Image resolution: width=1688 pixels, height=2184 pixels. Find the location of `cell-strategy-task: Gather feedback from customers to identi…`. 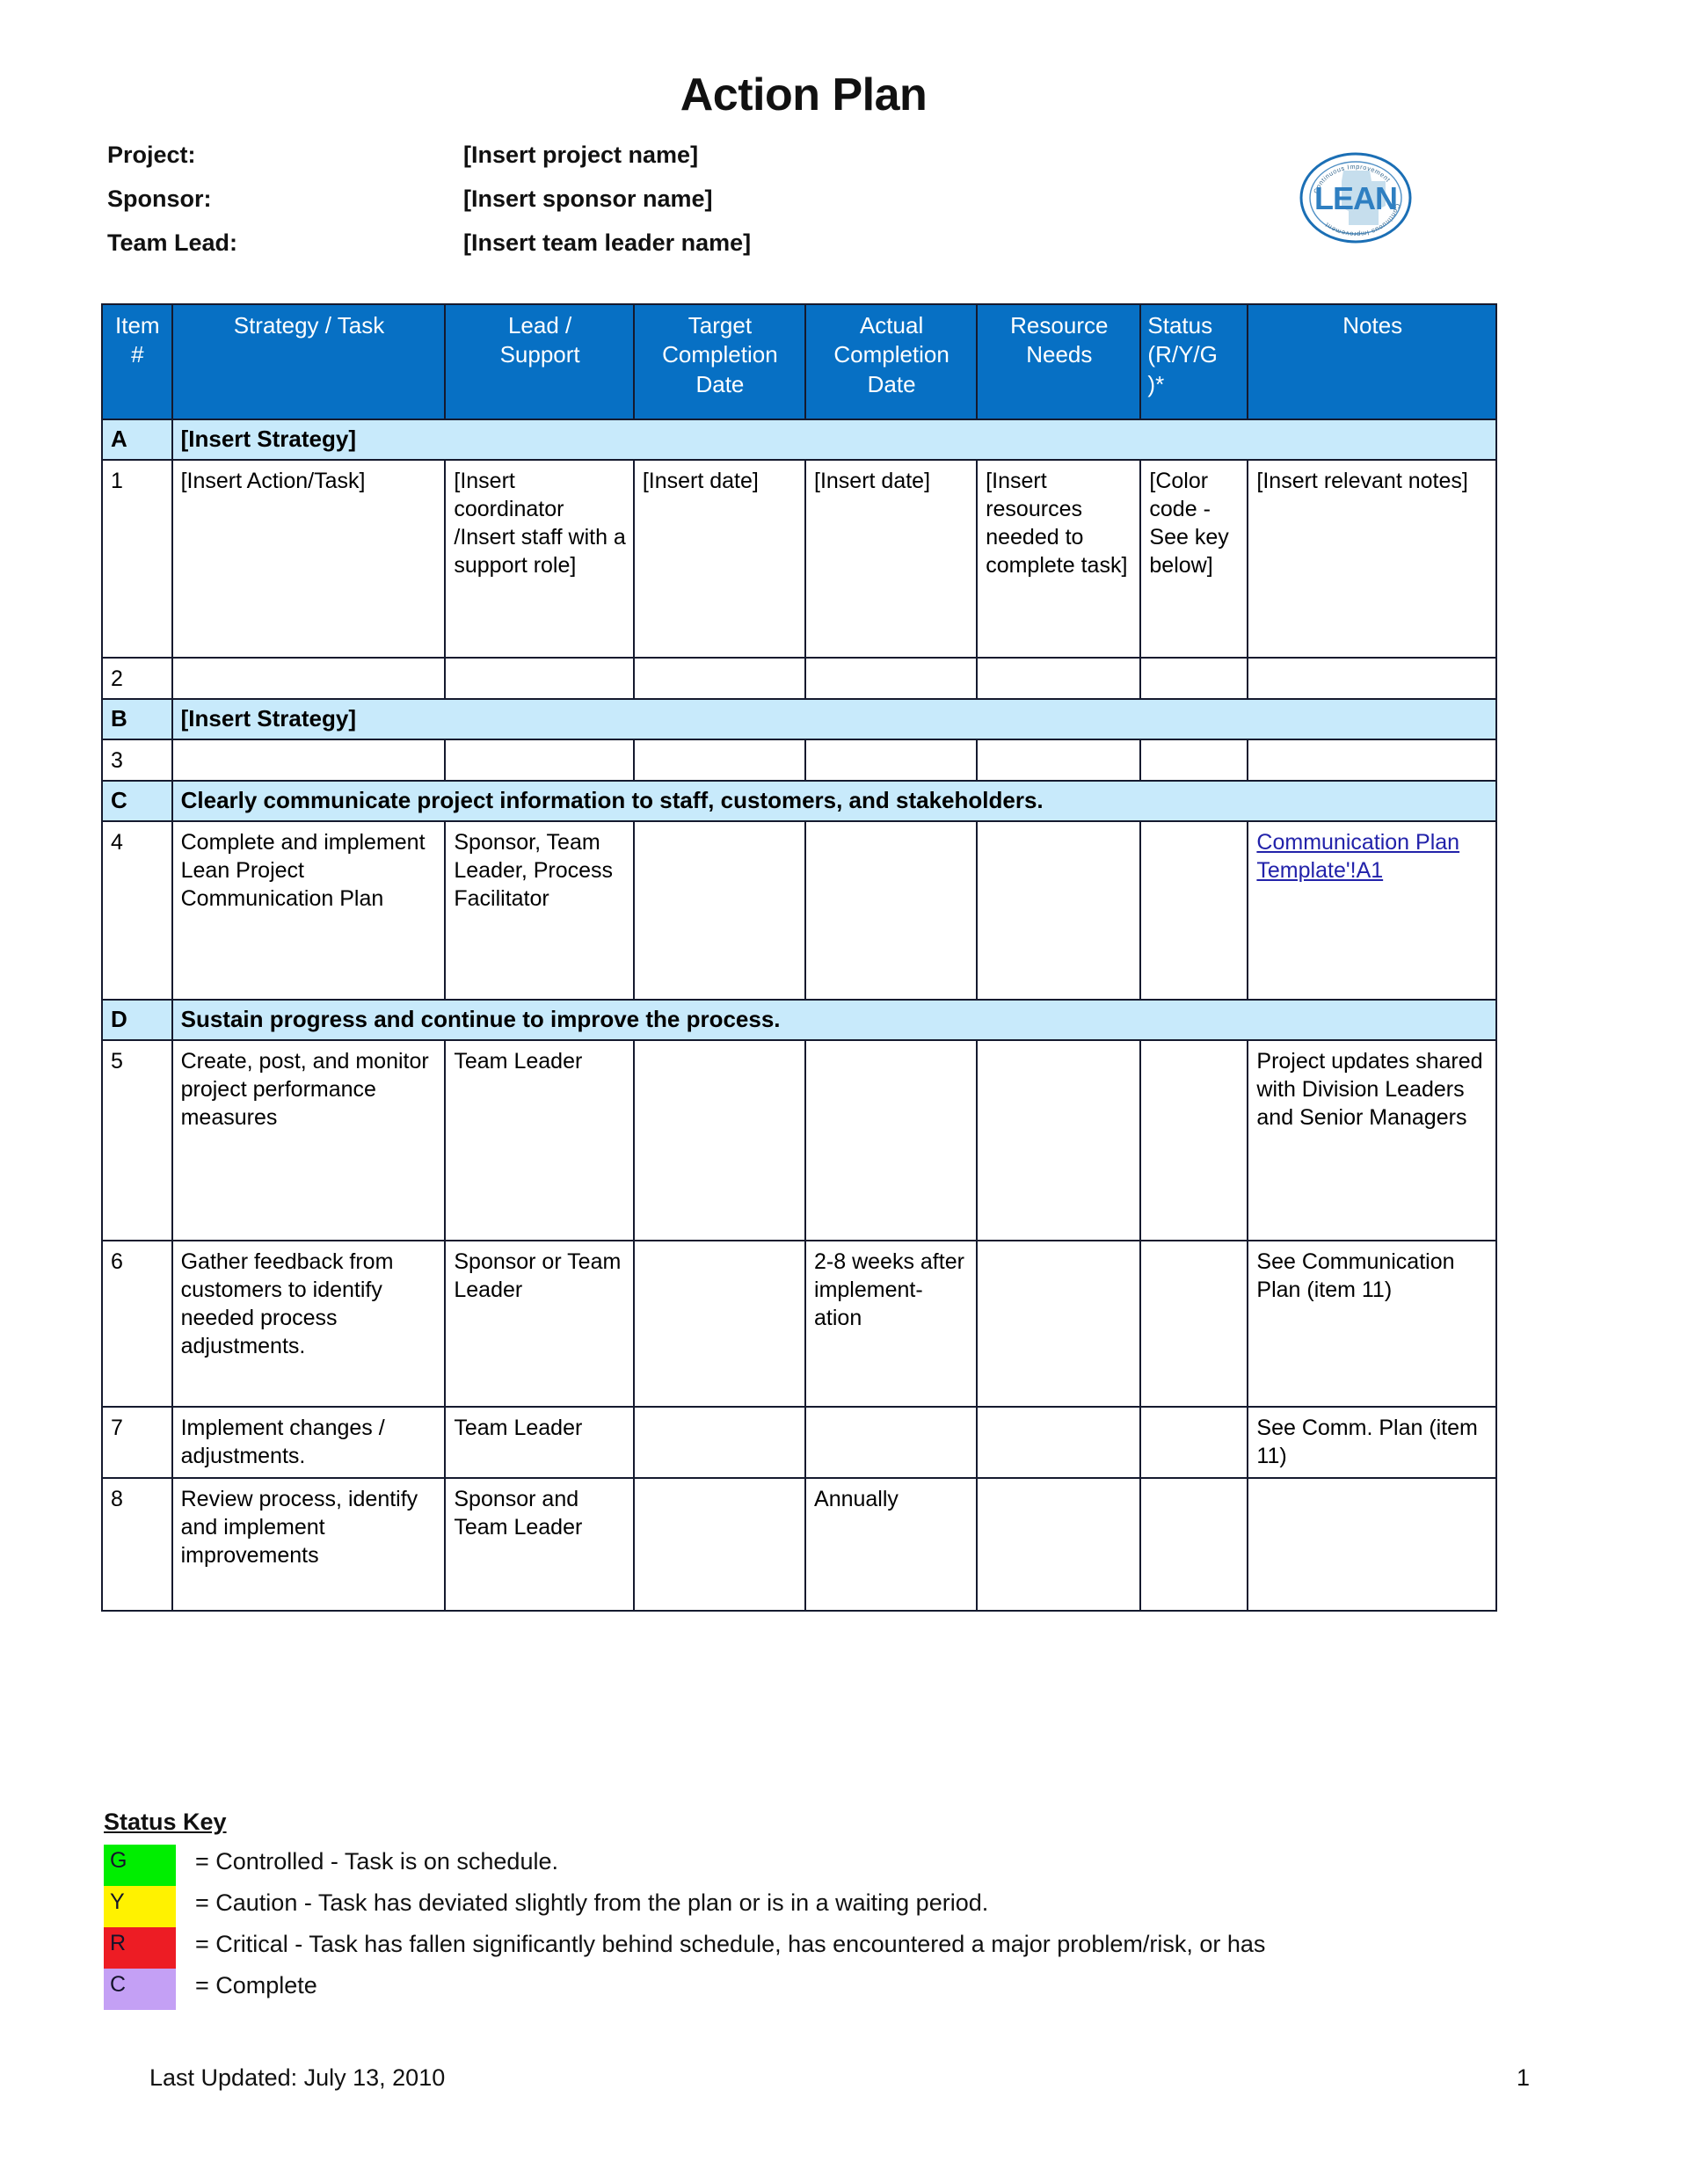

cell-strategy-task: Gather feedback from customers to identi… is located at coordinates (309, 1324).